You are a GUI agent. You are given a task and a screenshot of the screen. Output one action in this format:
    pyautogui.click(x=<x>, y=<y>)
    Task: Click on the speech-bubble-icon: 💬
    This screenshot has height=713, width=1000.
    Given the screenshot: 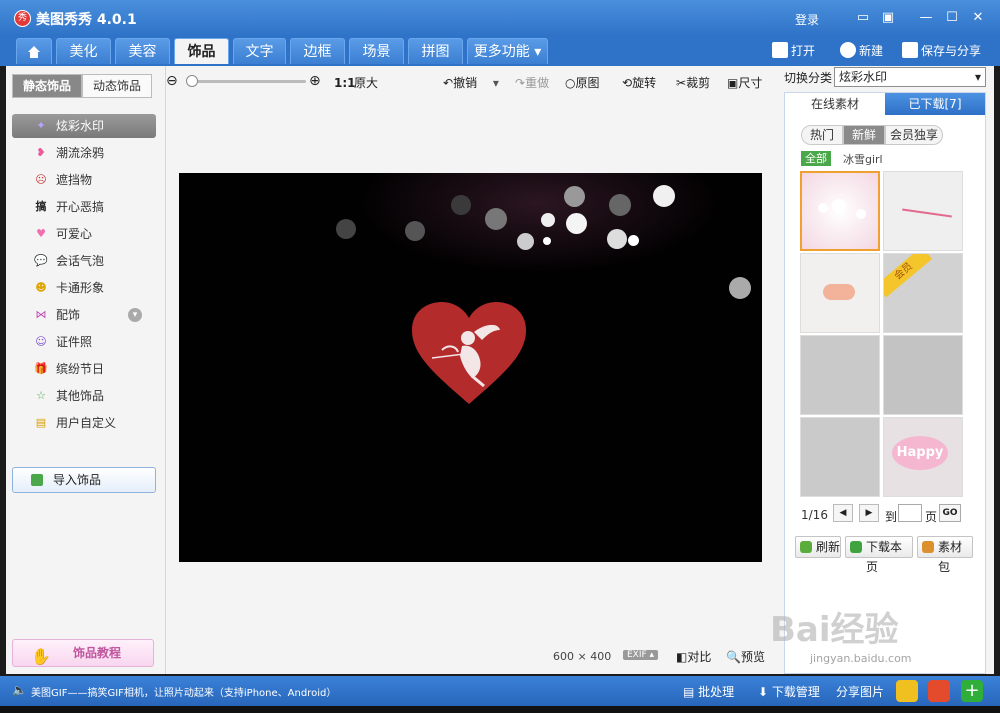 What is the action you would take?
    pyautogui.click(x=41, y=260)
    